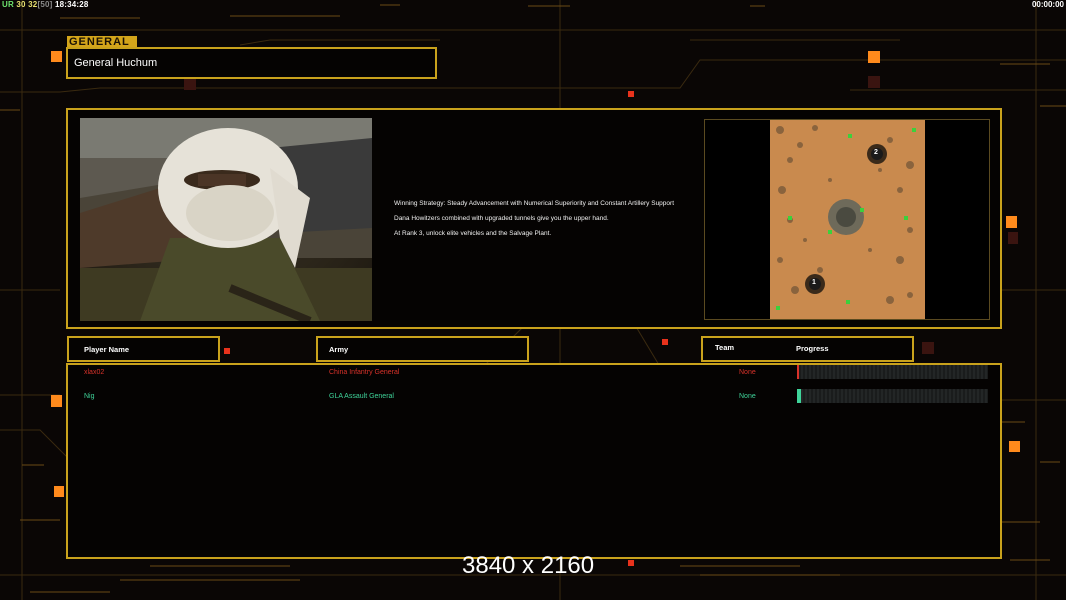 Image resolution: width=1066 pixels, height=600 pixels. What do you see at coordinates (364, 372) in the screenshot?
I see `player-army: China Infantry General` at bounding box center [364, 372].